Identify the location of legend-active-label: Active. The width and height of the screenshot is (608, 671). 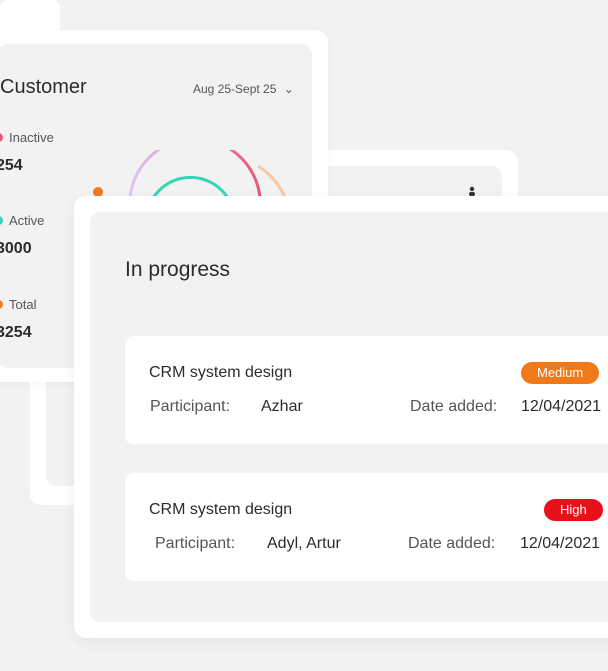
(27, 220).